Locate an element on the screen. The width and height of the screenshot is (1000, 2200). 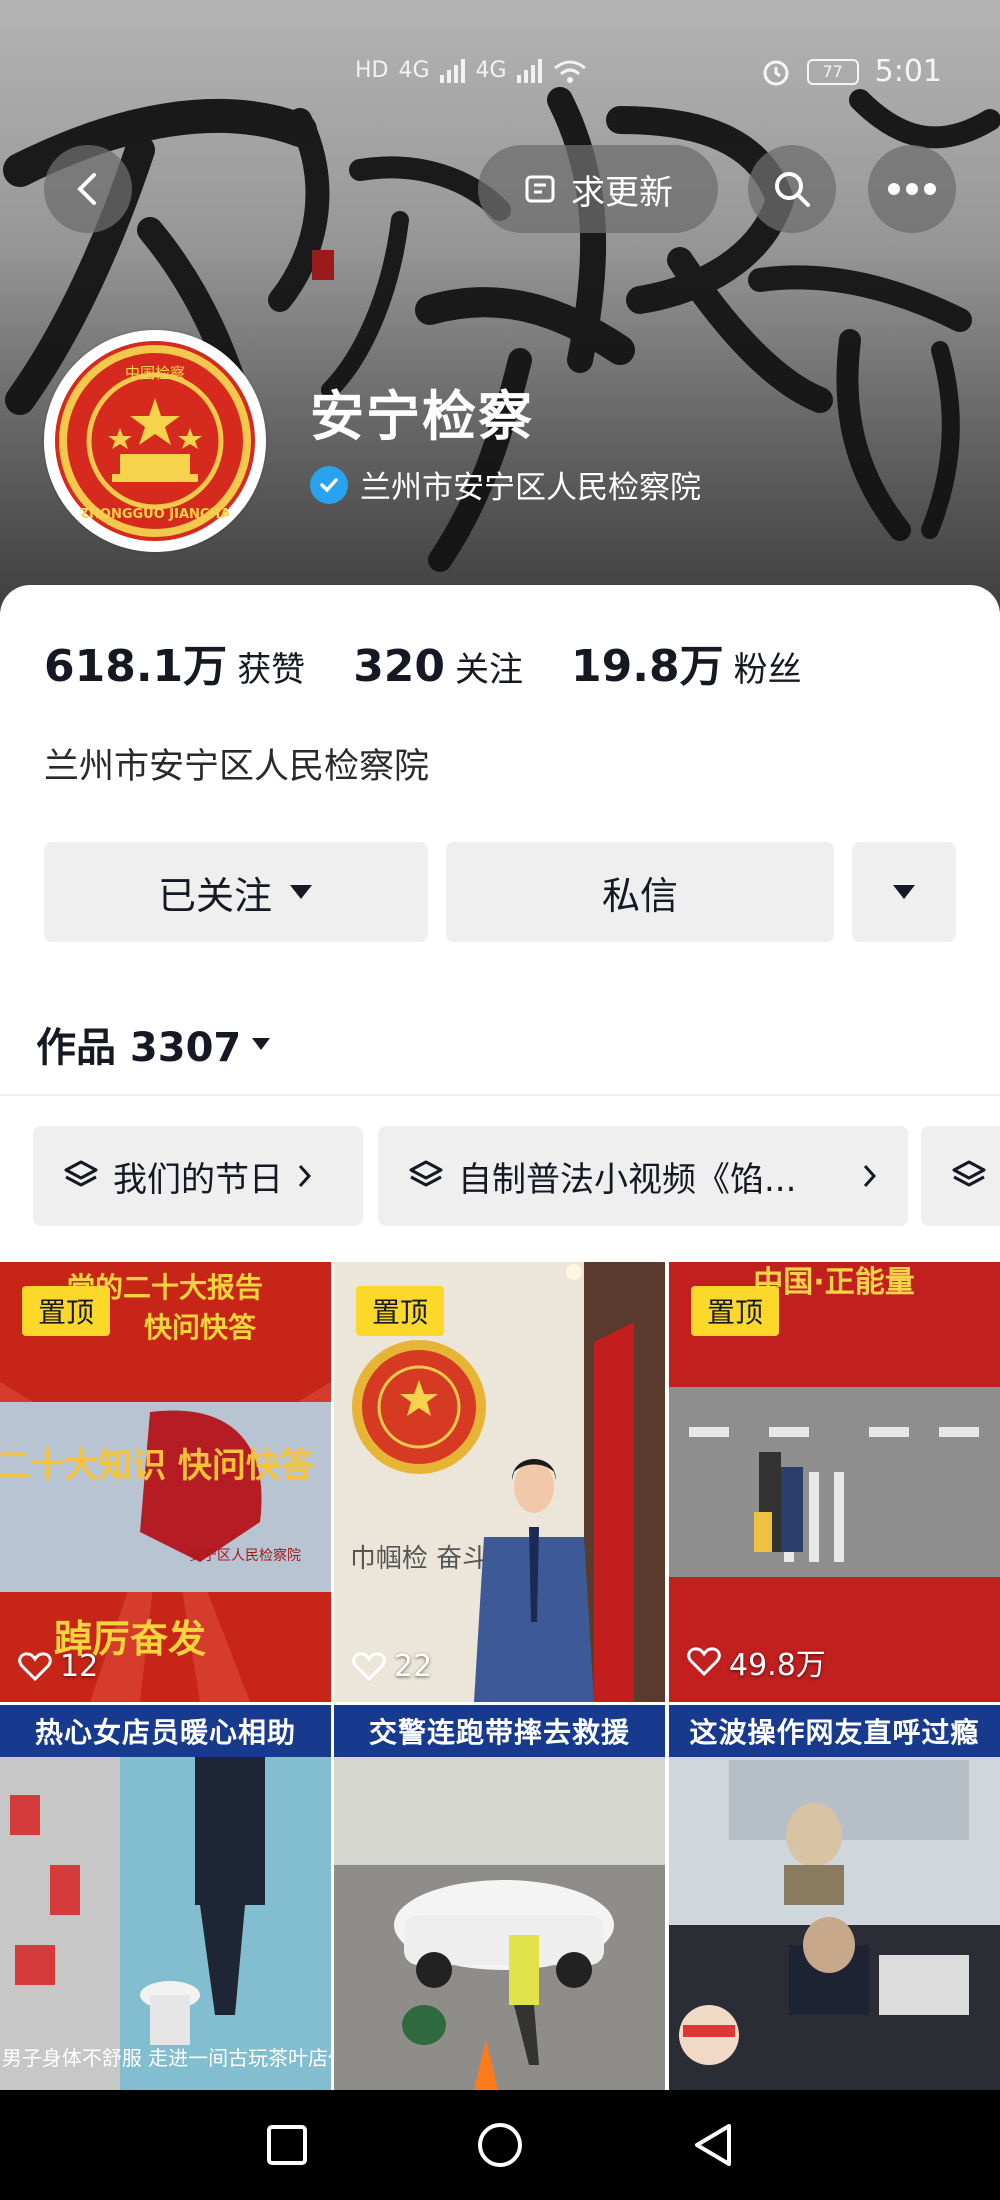
battery-icon: 77 is located at coordinates (832, 71).